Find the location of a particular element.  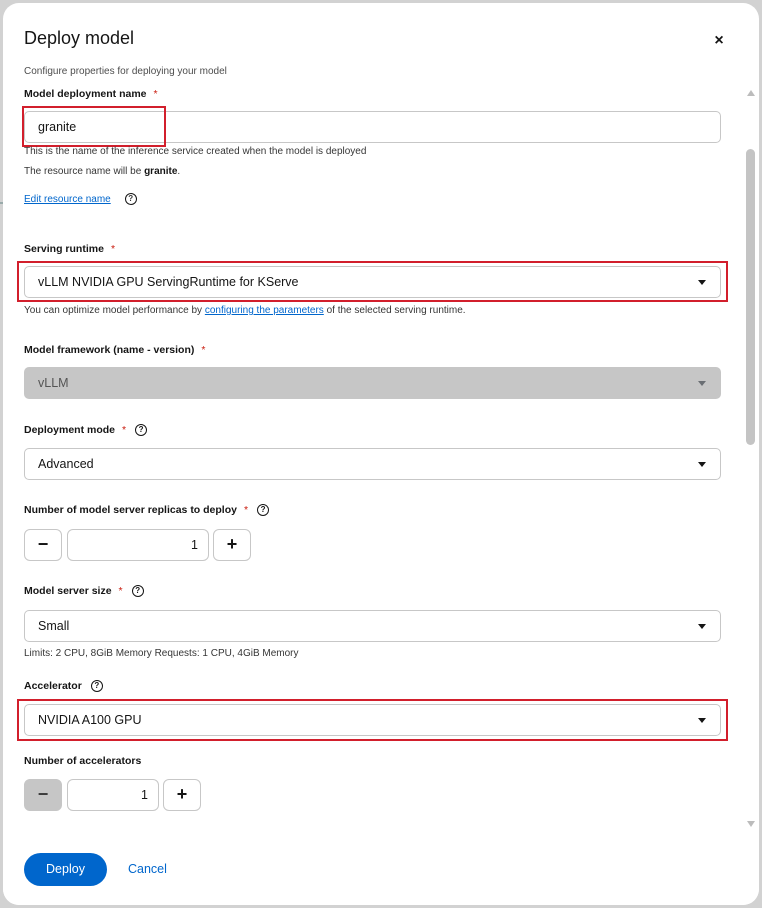

model-framework-select: vLLM is located at coordinates (372, 383).